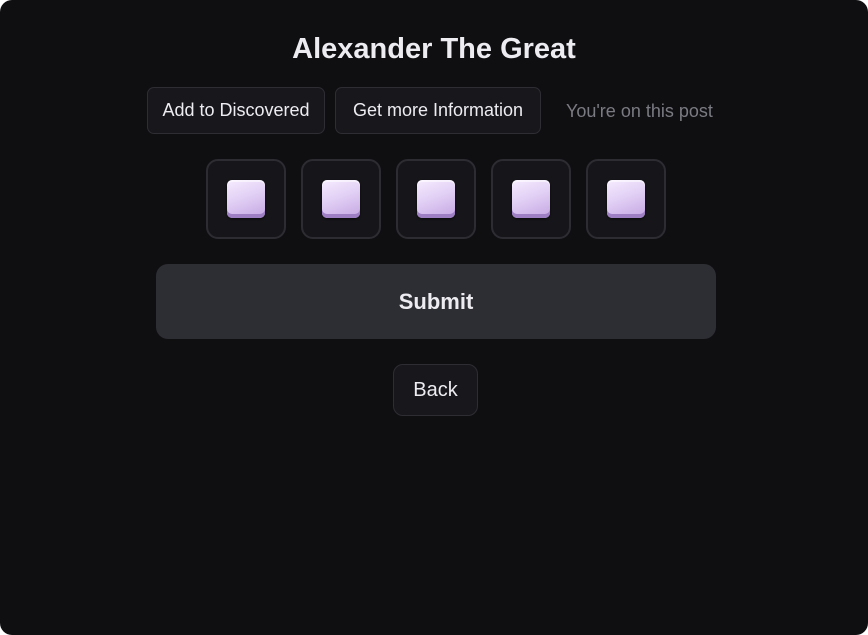  What do you see at coordinates (639, 111) in the screenshot?
I see `status-text: You're on this post` at bounding box center [639, 111].